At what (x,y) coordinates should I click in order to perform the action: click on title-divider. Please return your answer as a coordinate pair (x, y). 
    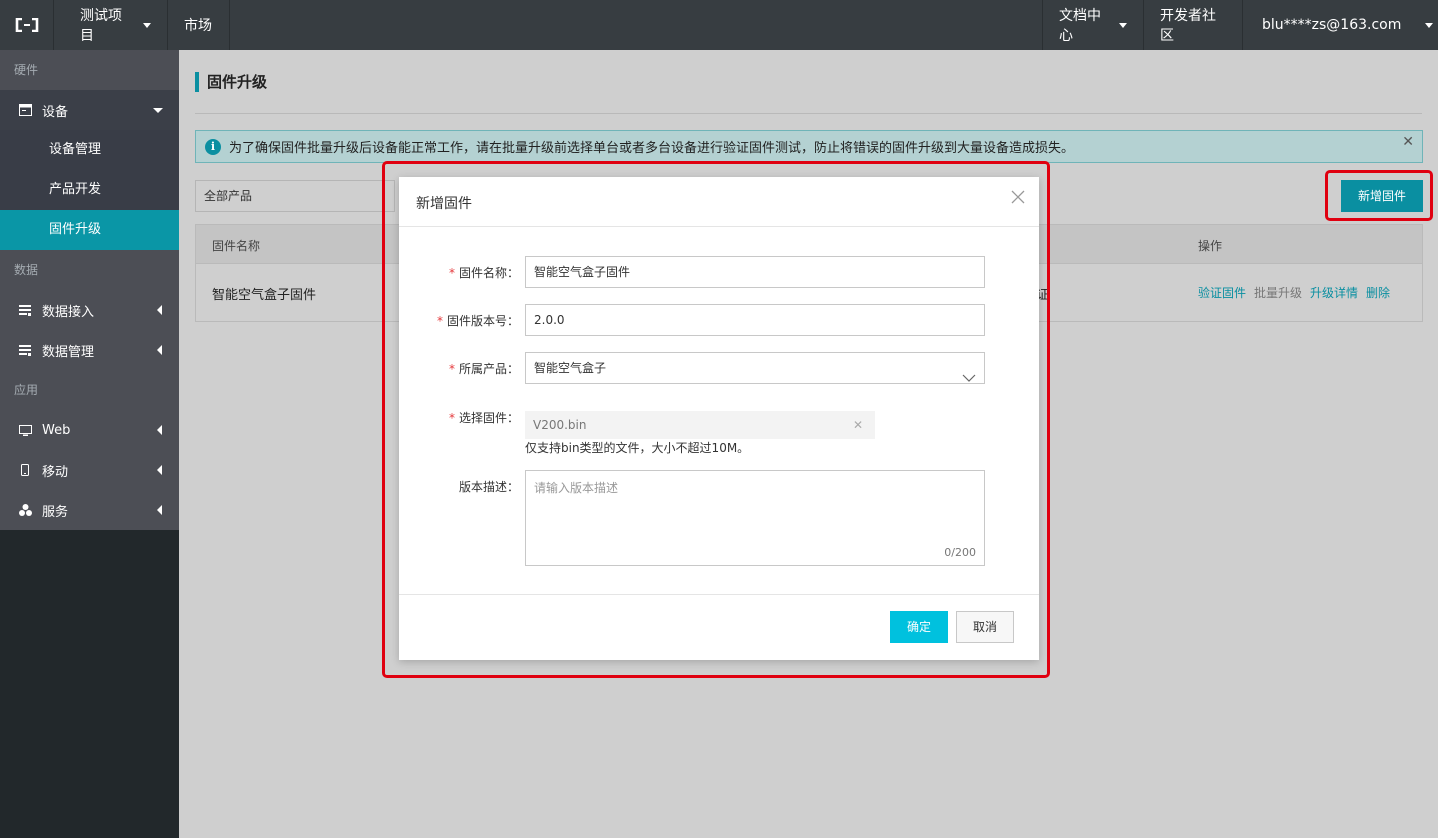
    Looking at the image, I should click on (808, 113).